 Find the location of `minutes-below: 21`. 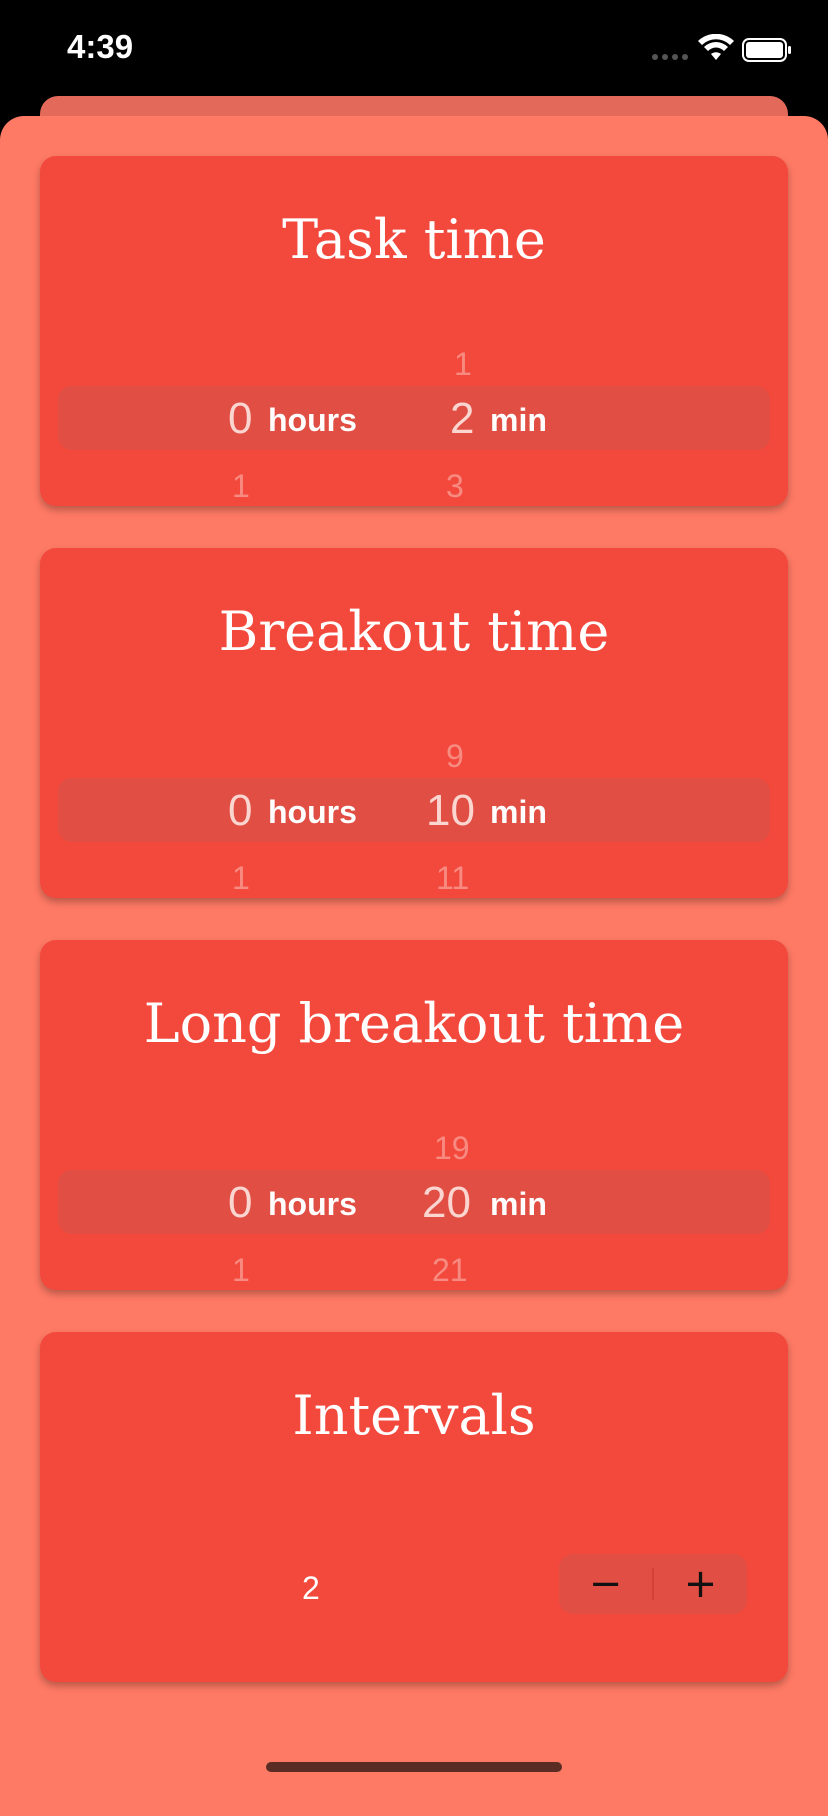

minutes-below: 21 is located at coordinates (450, 1270).